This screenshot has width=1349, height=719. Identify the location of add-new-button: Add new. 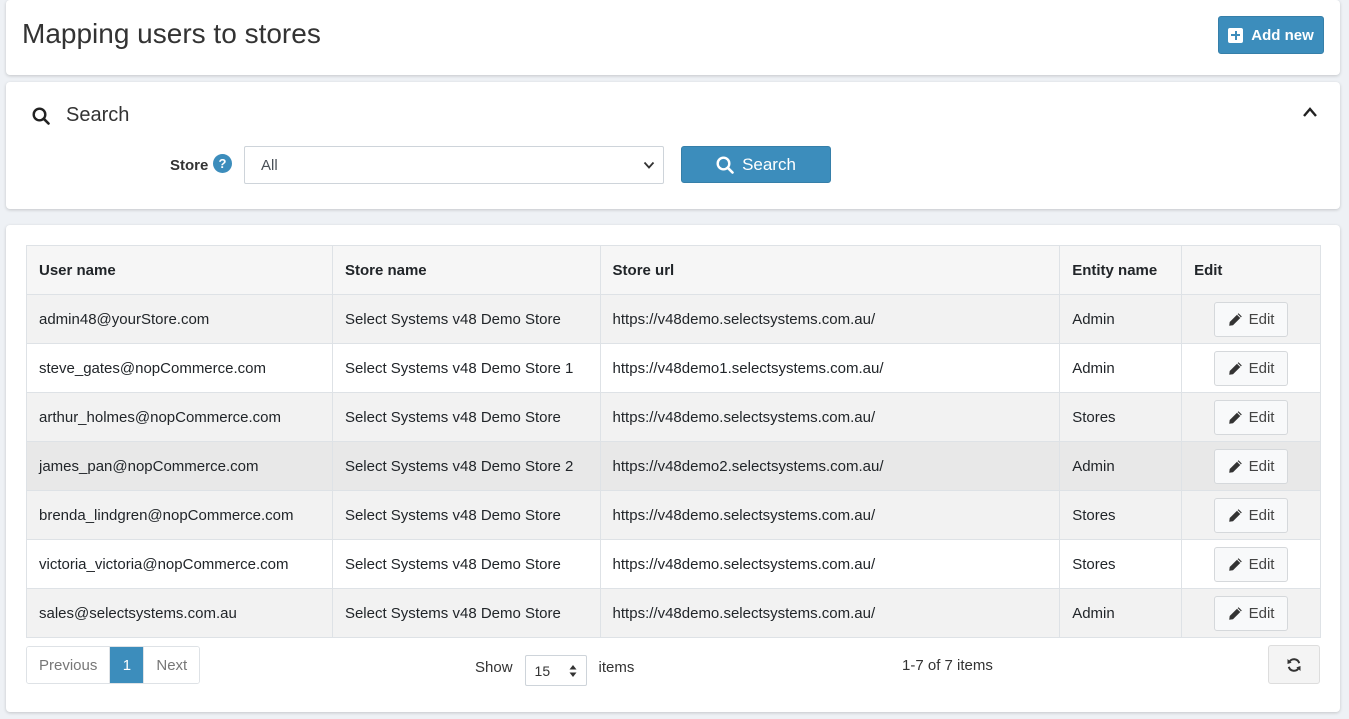
(1271, 35).